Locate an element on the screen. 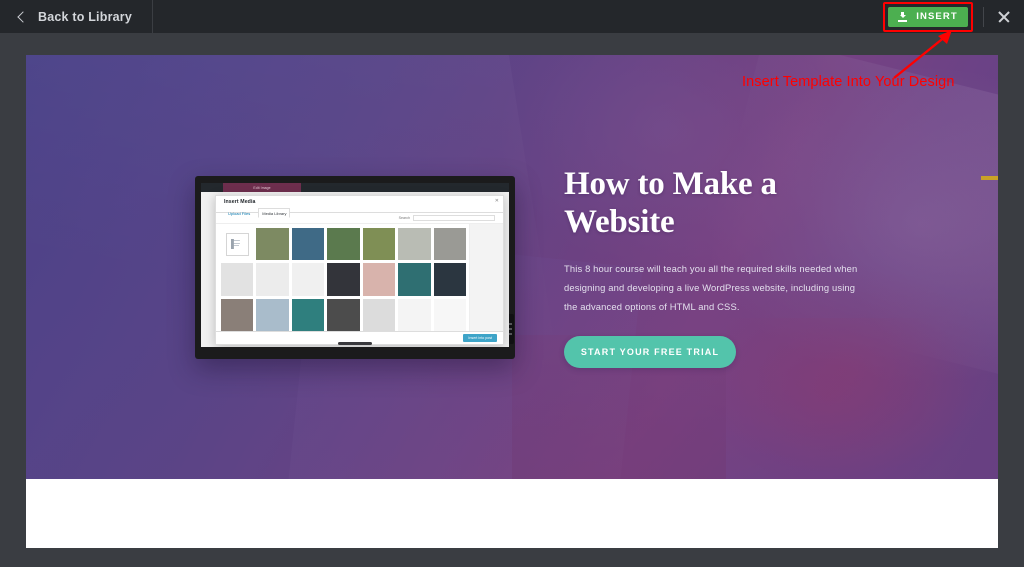 The image size is (1024, 567). attachment-details-panel is located at coordinates (486, 277).